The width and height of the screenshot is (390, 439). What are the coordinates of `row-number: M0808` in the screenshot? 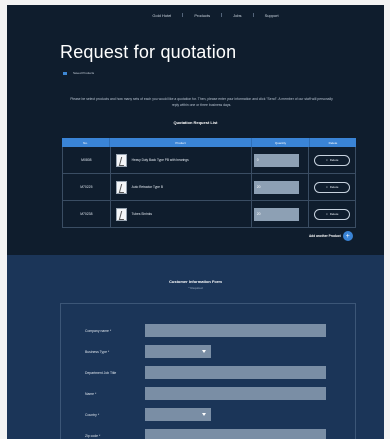 It's located at (87, 160).